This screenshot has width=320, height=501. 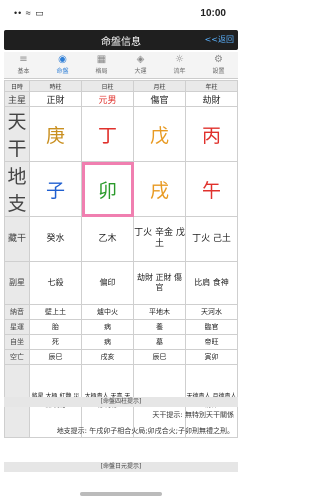 I want to click on earthly-branch-cell: 子, so click(x=55, y=189).